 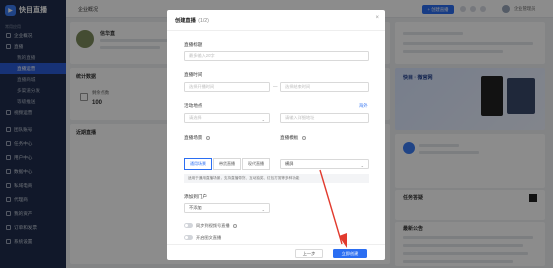 I want to click on portal-label: 添加到门户, so click(x=195, y=196).